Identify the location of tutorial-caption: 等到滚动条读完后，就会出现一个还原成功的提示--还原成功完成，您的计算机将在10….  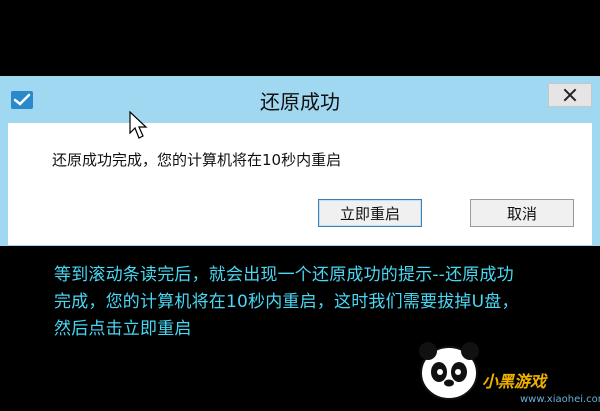
(286, 302).